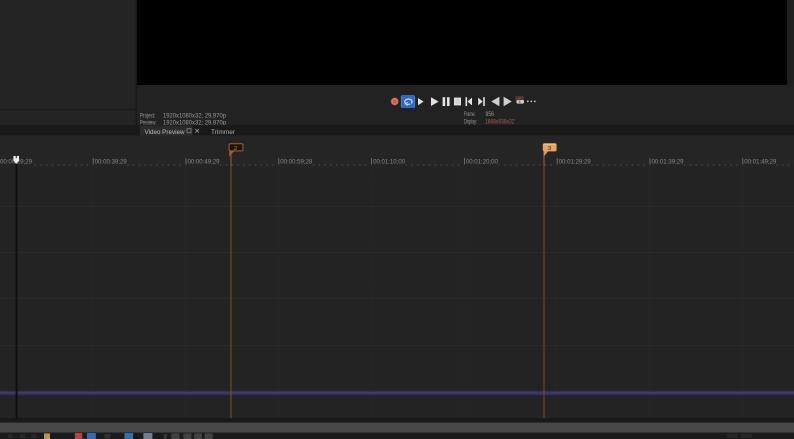 This screenshot has height=439, width=794. I want to click on svg-text: 00:01:29;29, so click(575, 162).